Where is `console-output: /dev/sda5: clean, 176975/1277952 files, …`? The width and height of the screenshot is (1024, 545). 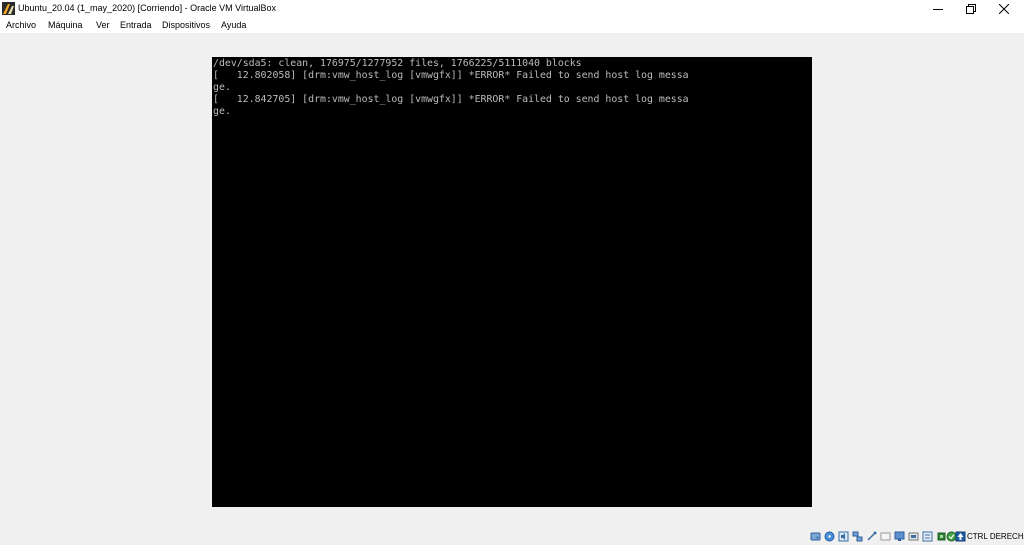 console-output: /dev/sda5: clean, 176975/1277952 files, … is located at coordinates (451, 88).